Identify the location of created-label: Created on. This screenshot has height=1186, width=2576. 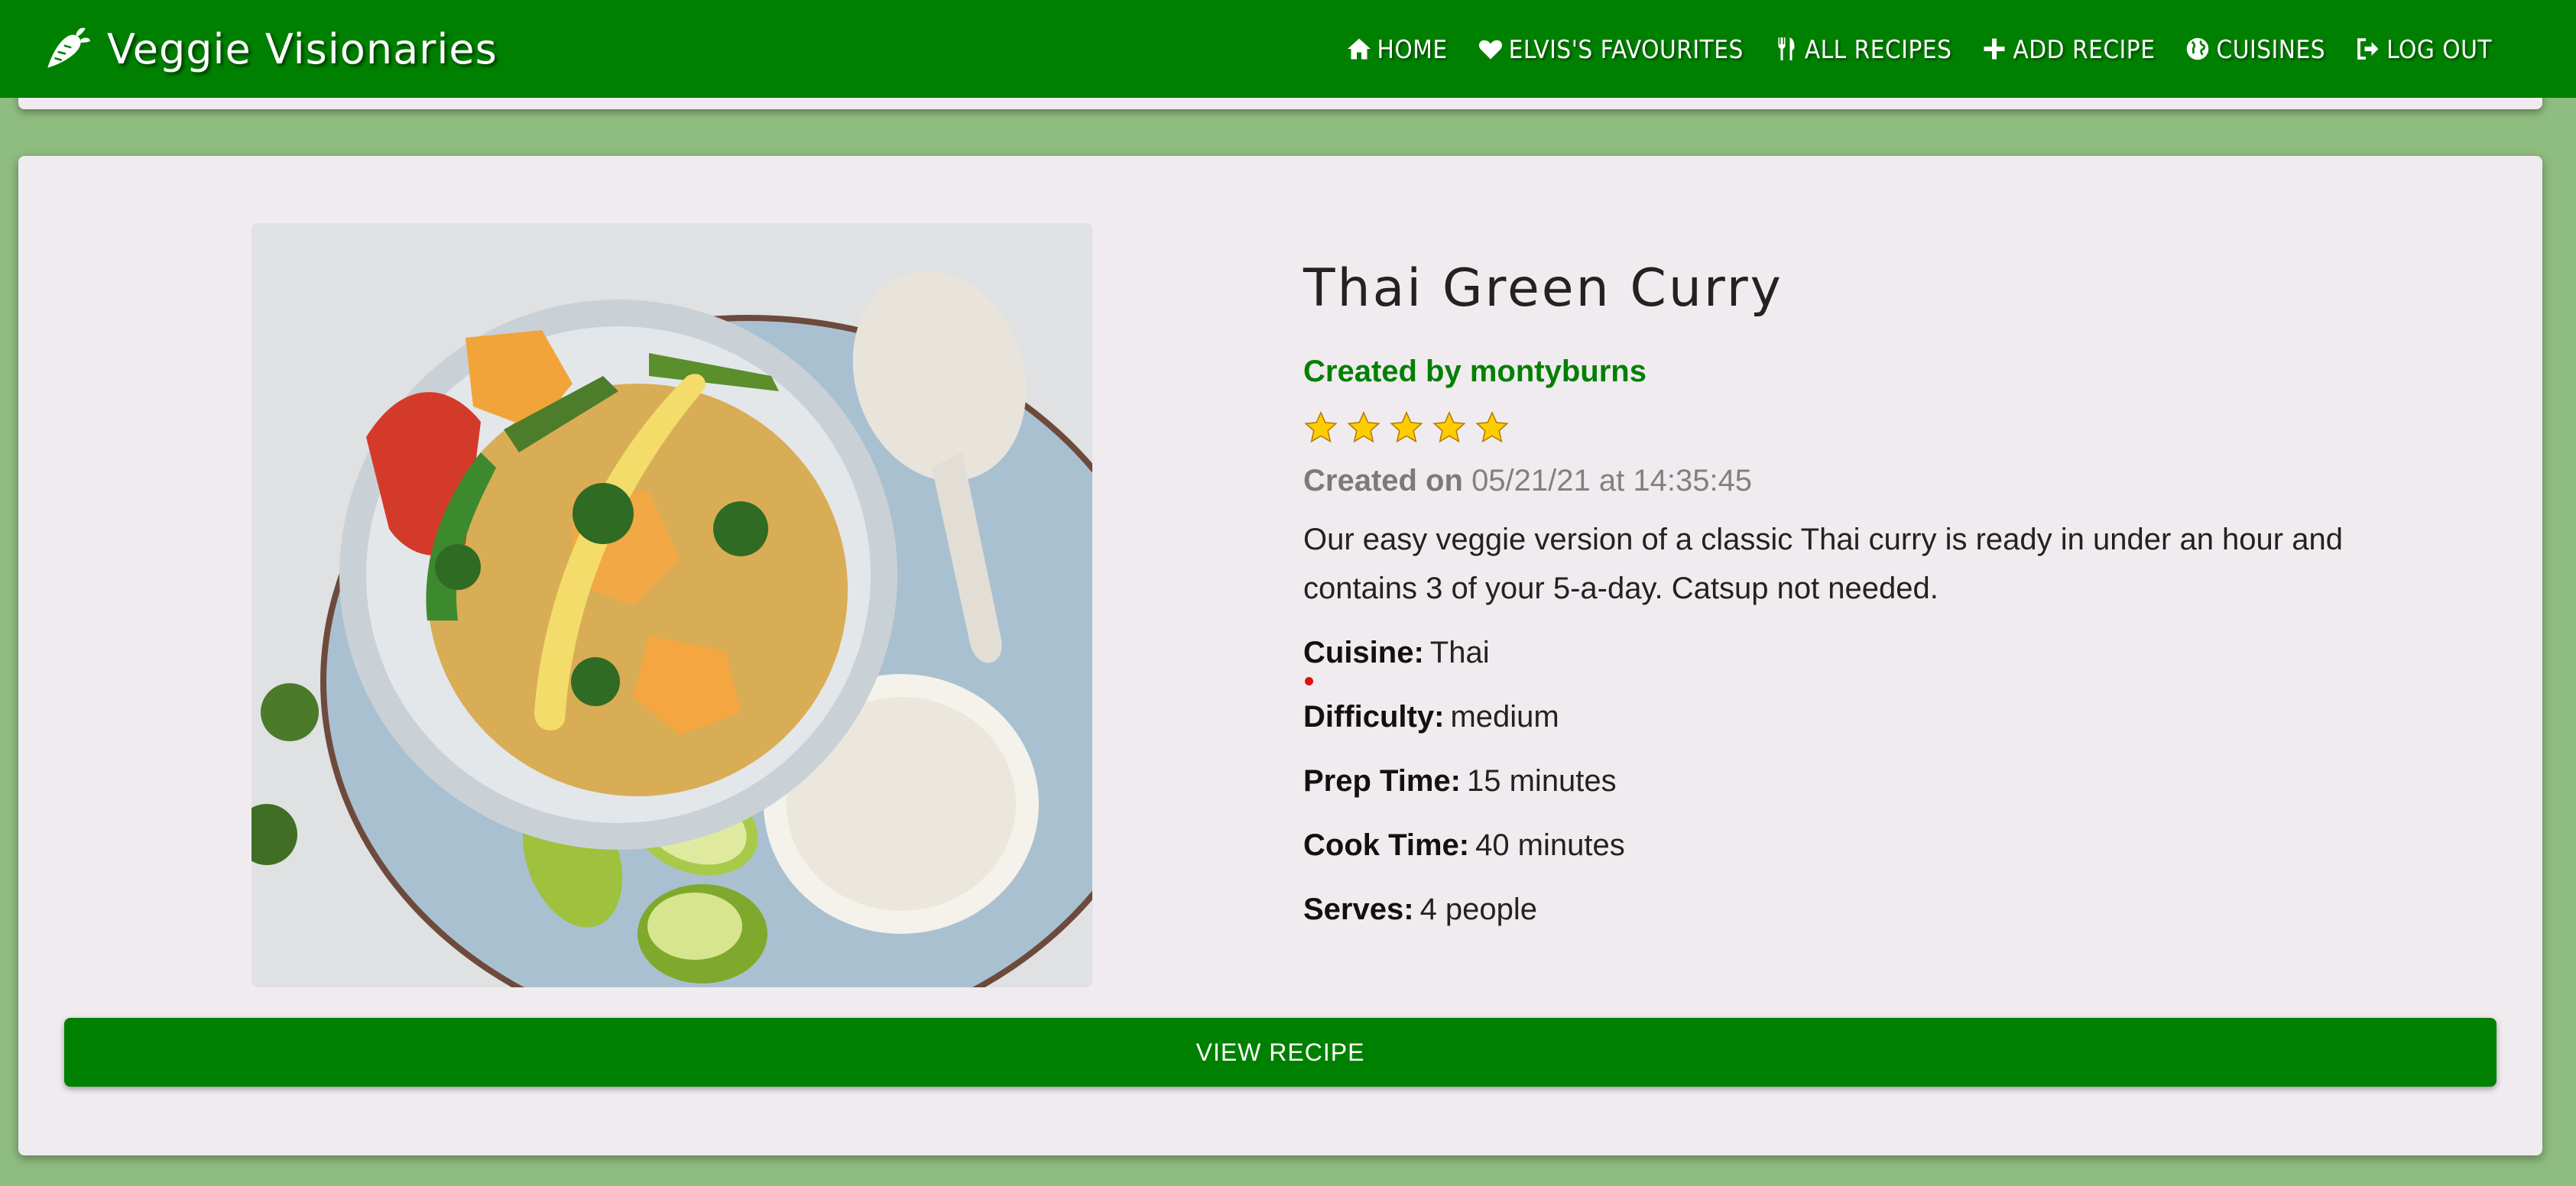
(1383, 480).